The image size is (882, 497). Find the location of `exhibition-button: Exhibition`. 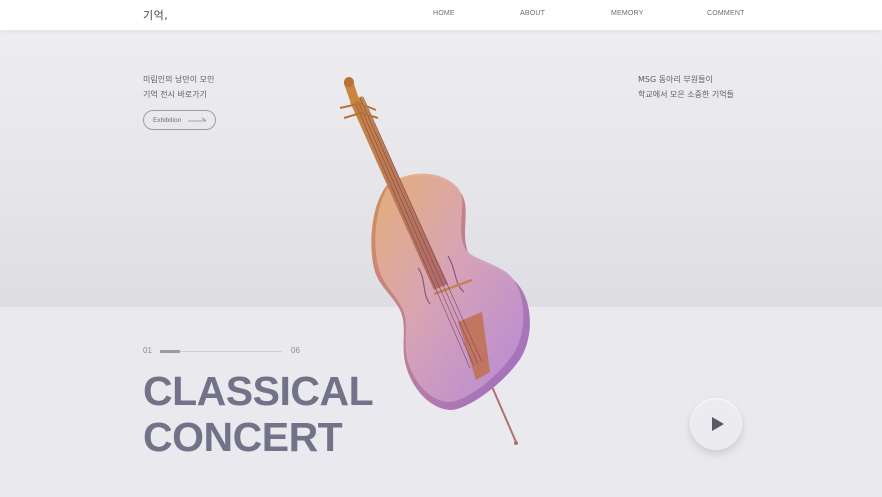

exhibition-button: Exhibition is located at coordinates (179, 120).